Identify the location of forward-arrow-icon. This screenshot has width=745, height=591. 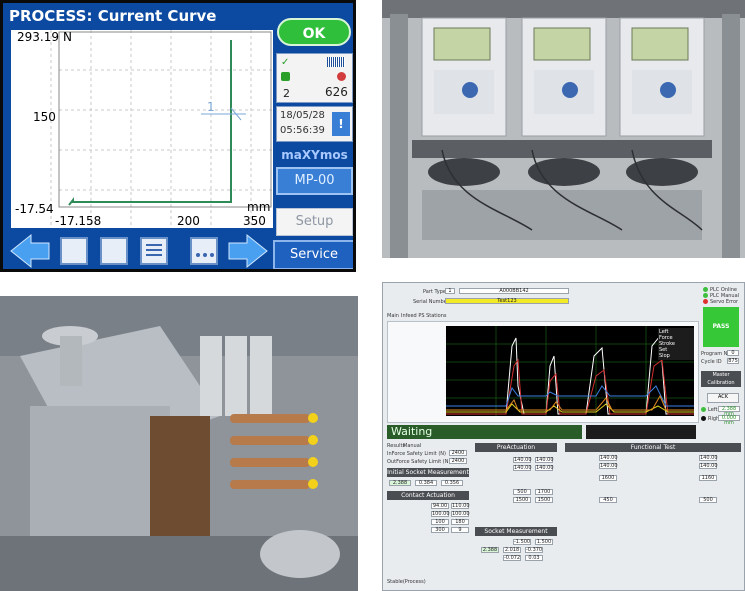
(248, 251).